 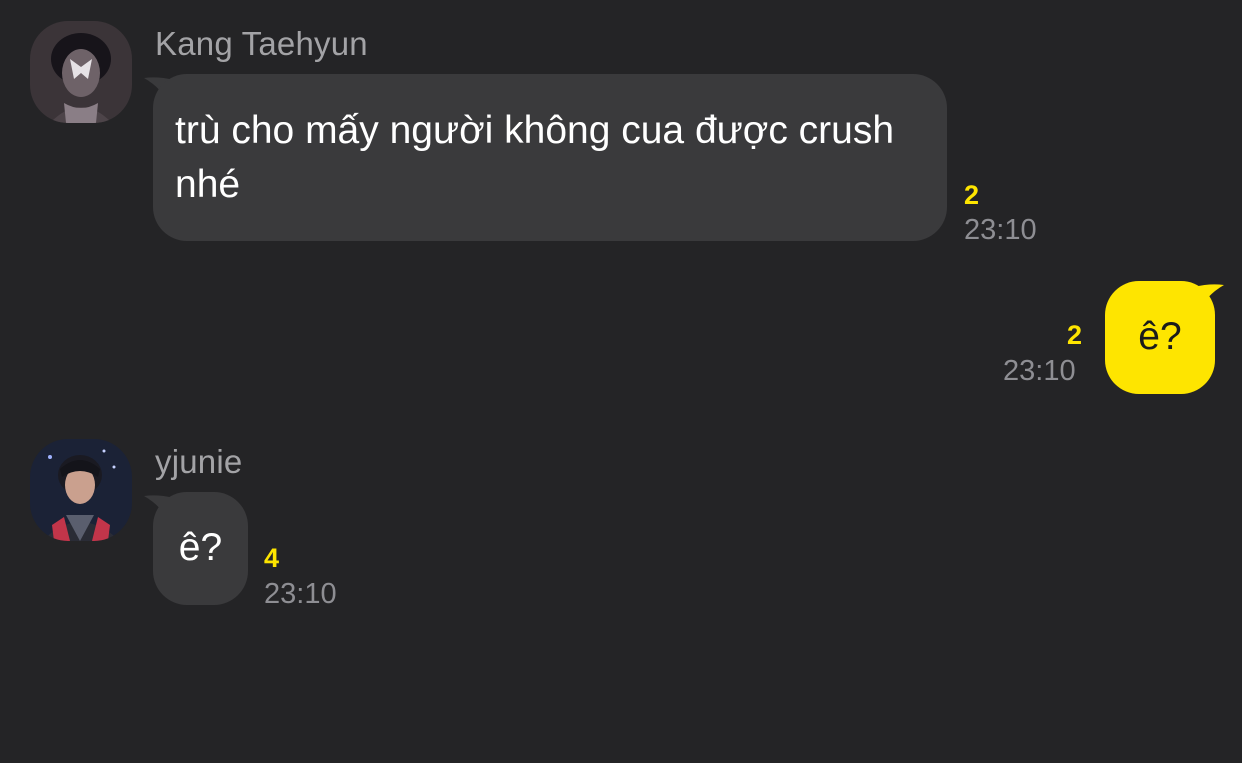 I want to click on unread-count: 4, so click(x=272, y=558).